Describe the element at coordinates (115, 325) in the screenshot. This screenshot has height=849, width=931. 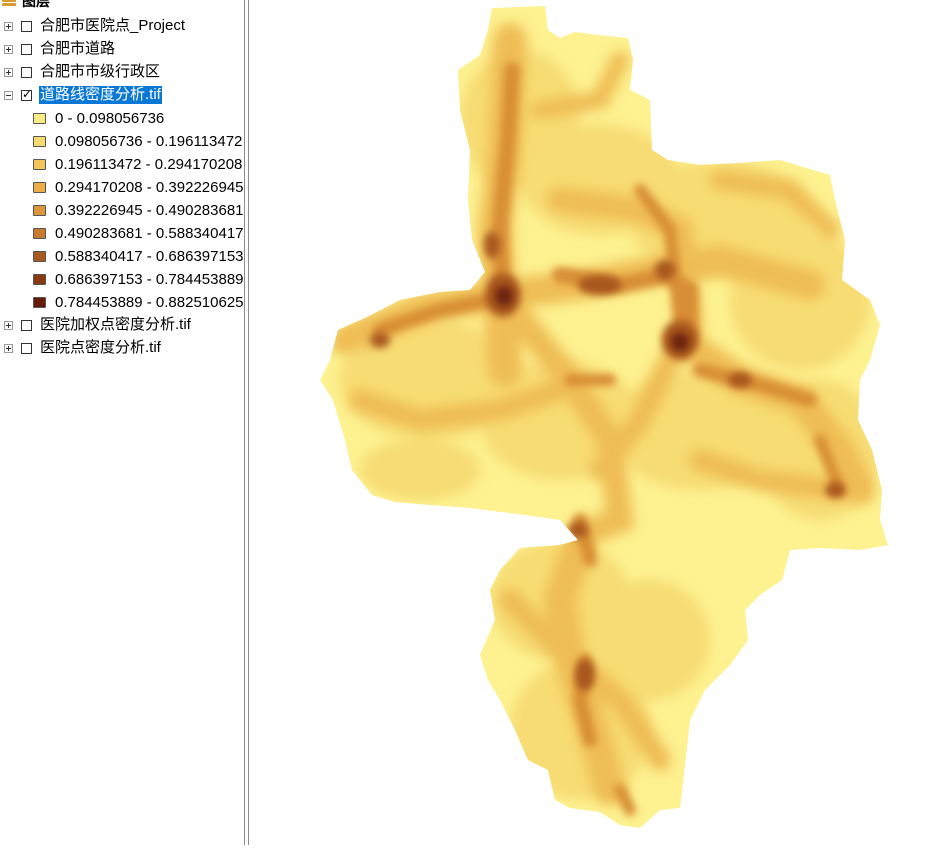
I see `layer-name: 医院加权点密度分析.tif` at that location.